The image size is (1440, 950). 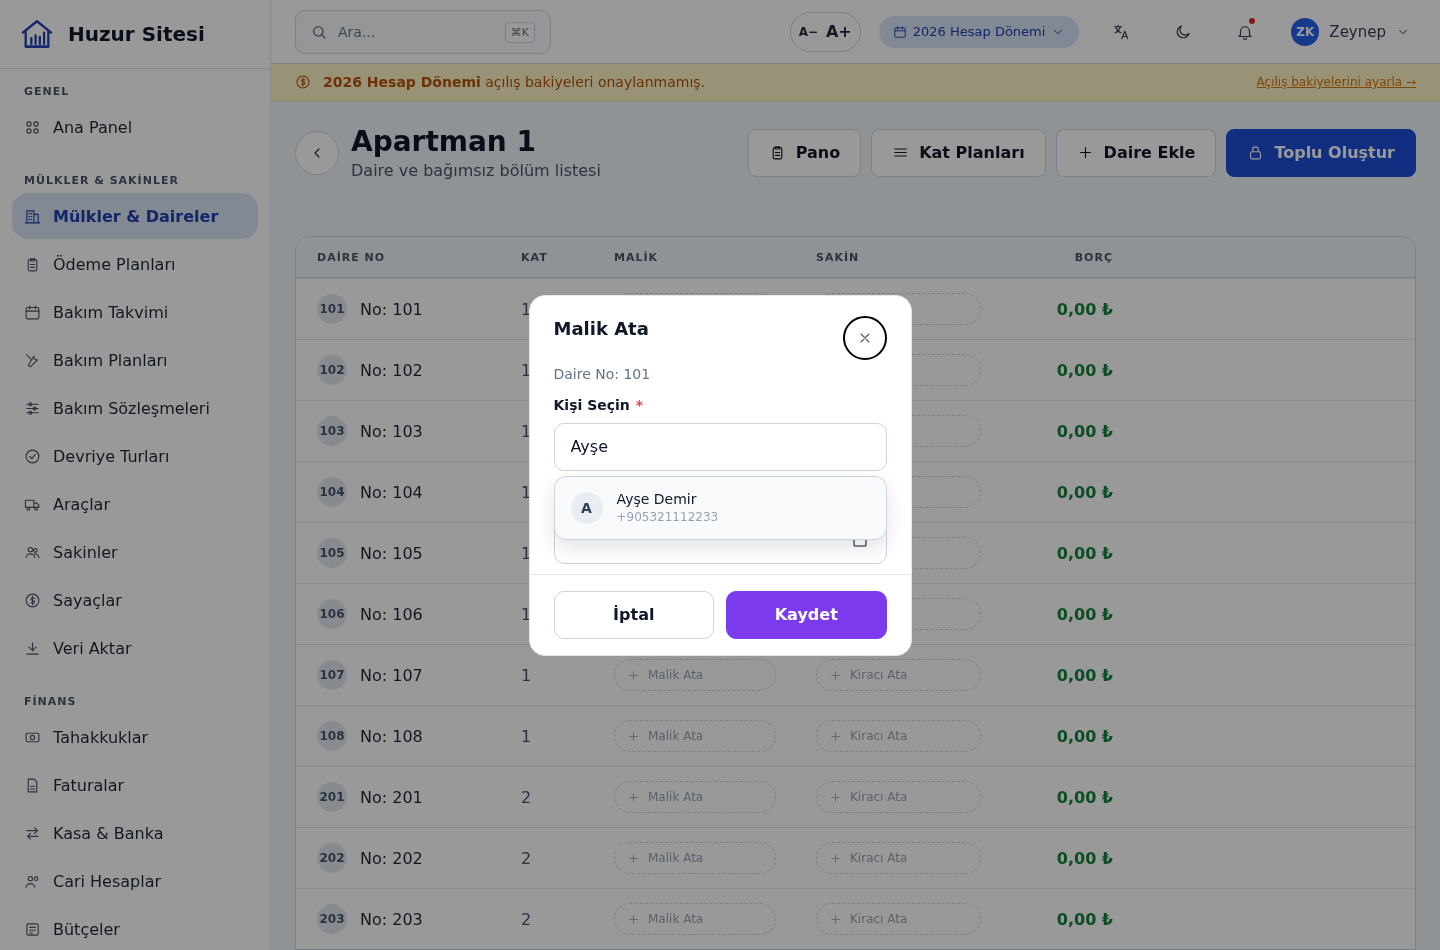 What do you see at coordinates (332, 736) in the screenshot?
I see `unit-badge: 108` at bounding box center [332, 736].